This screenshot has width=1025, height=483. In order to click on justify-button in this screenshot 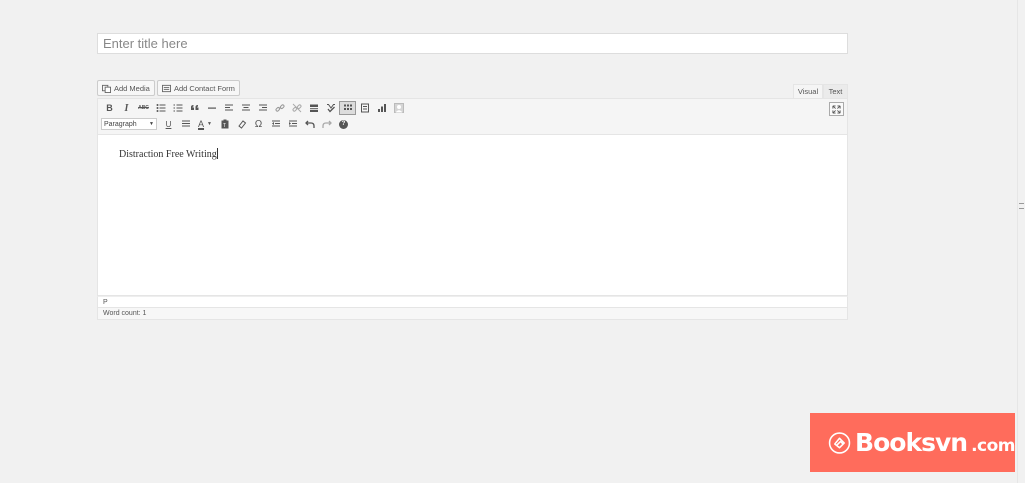, I will do `click(185, 124)`.